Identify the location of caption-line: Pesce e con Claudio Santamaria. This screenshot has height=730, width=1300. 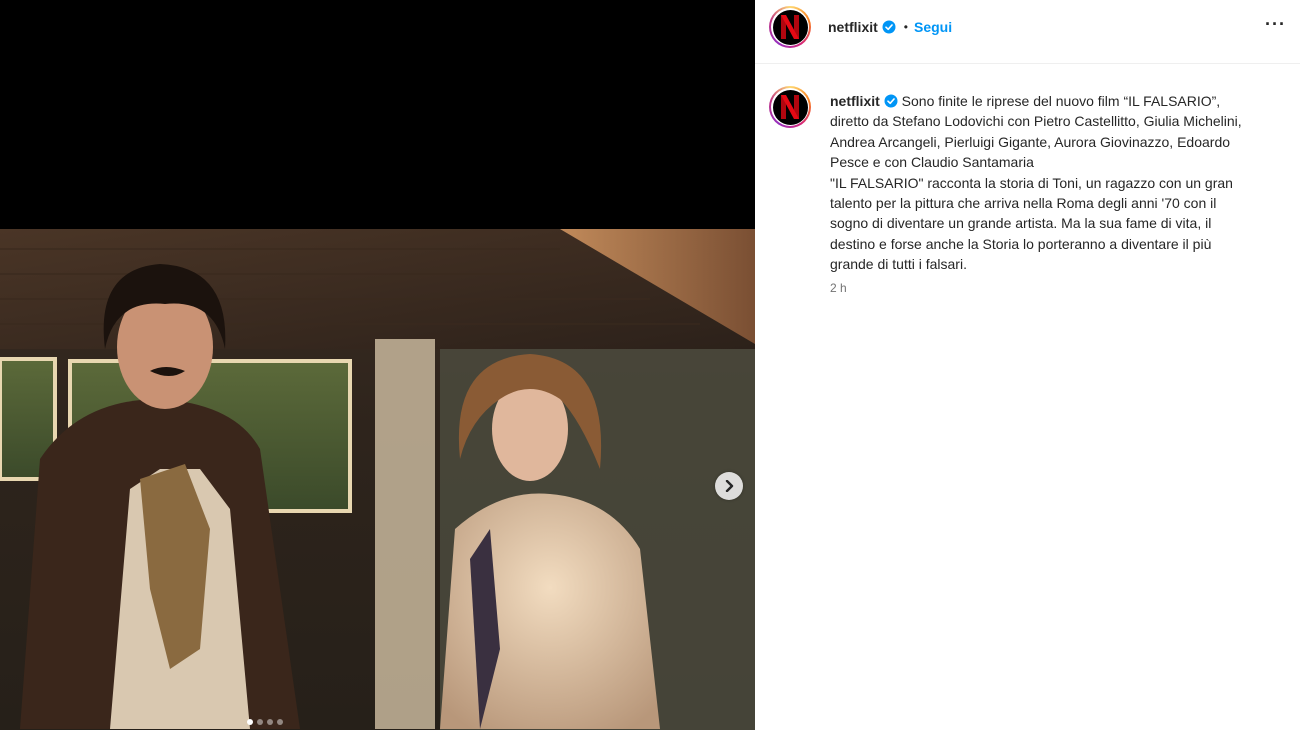
(932, 162).